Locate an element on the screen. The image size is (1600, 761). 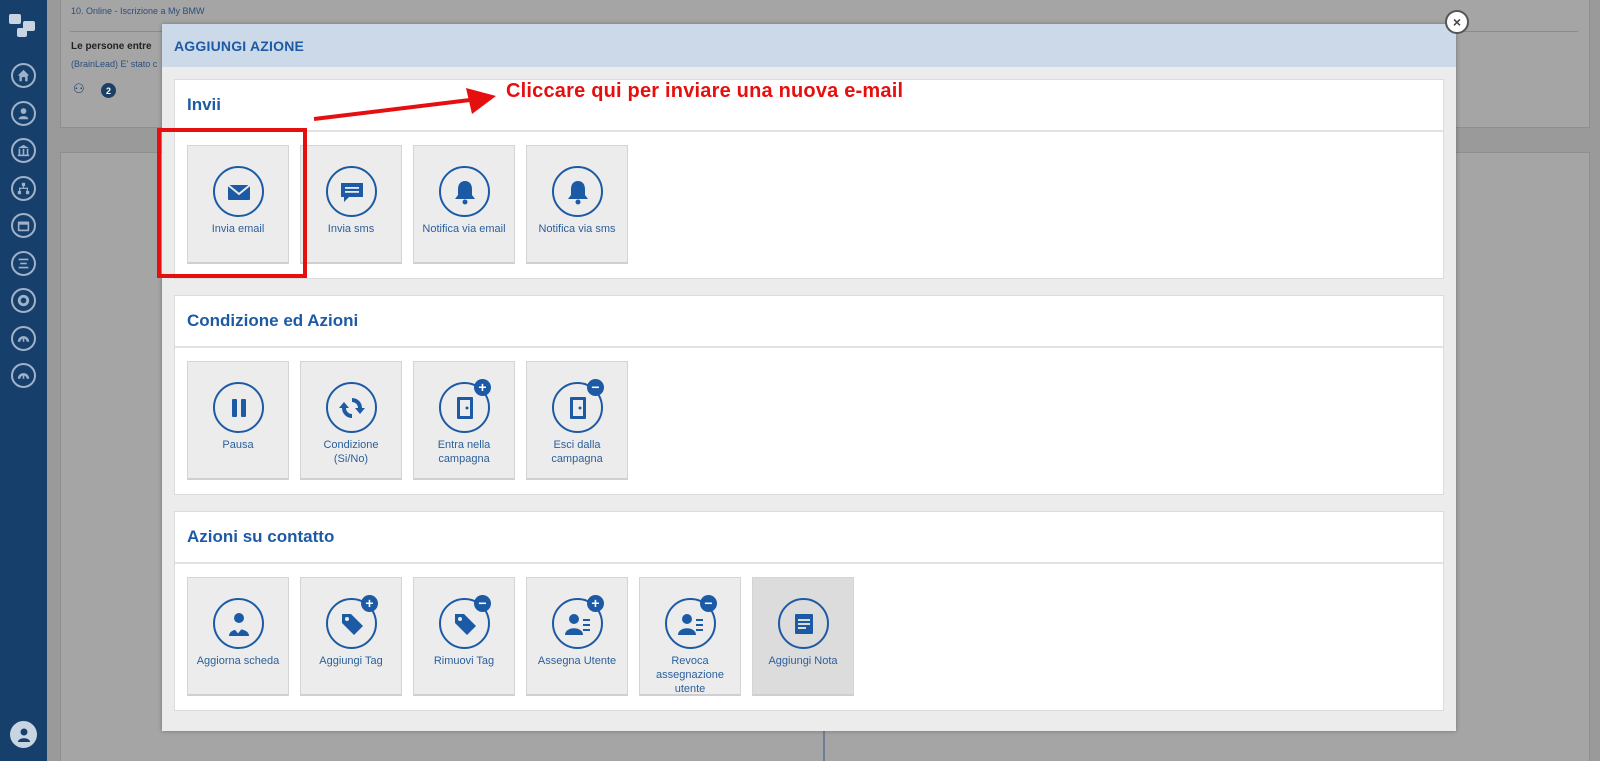
tile-label: Esci dalla campagna is located at coordinates (577, 452).